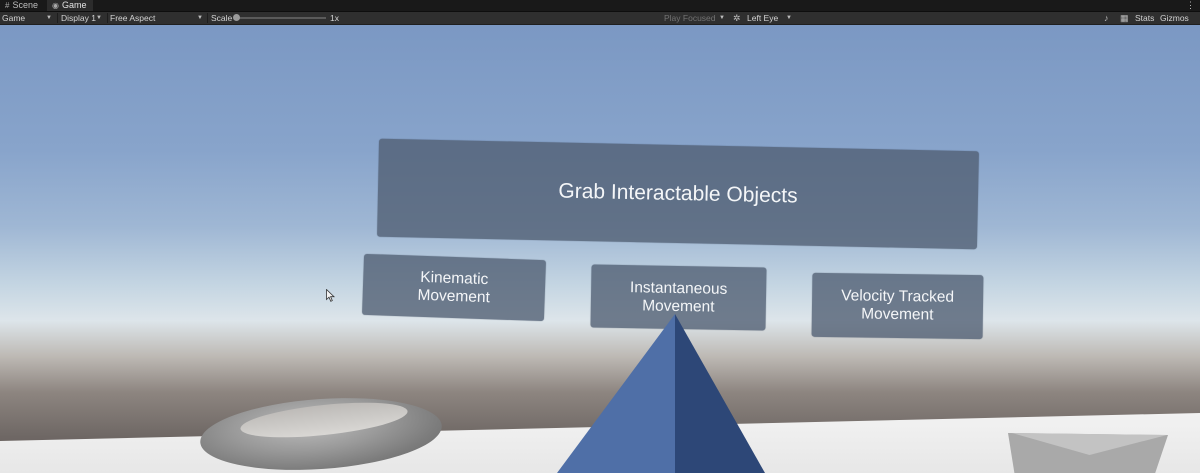 The height and width of the screenshot is (473, 1200). I want to click on keyboard-icon: ▦, so click(1124, 18).